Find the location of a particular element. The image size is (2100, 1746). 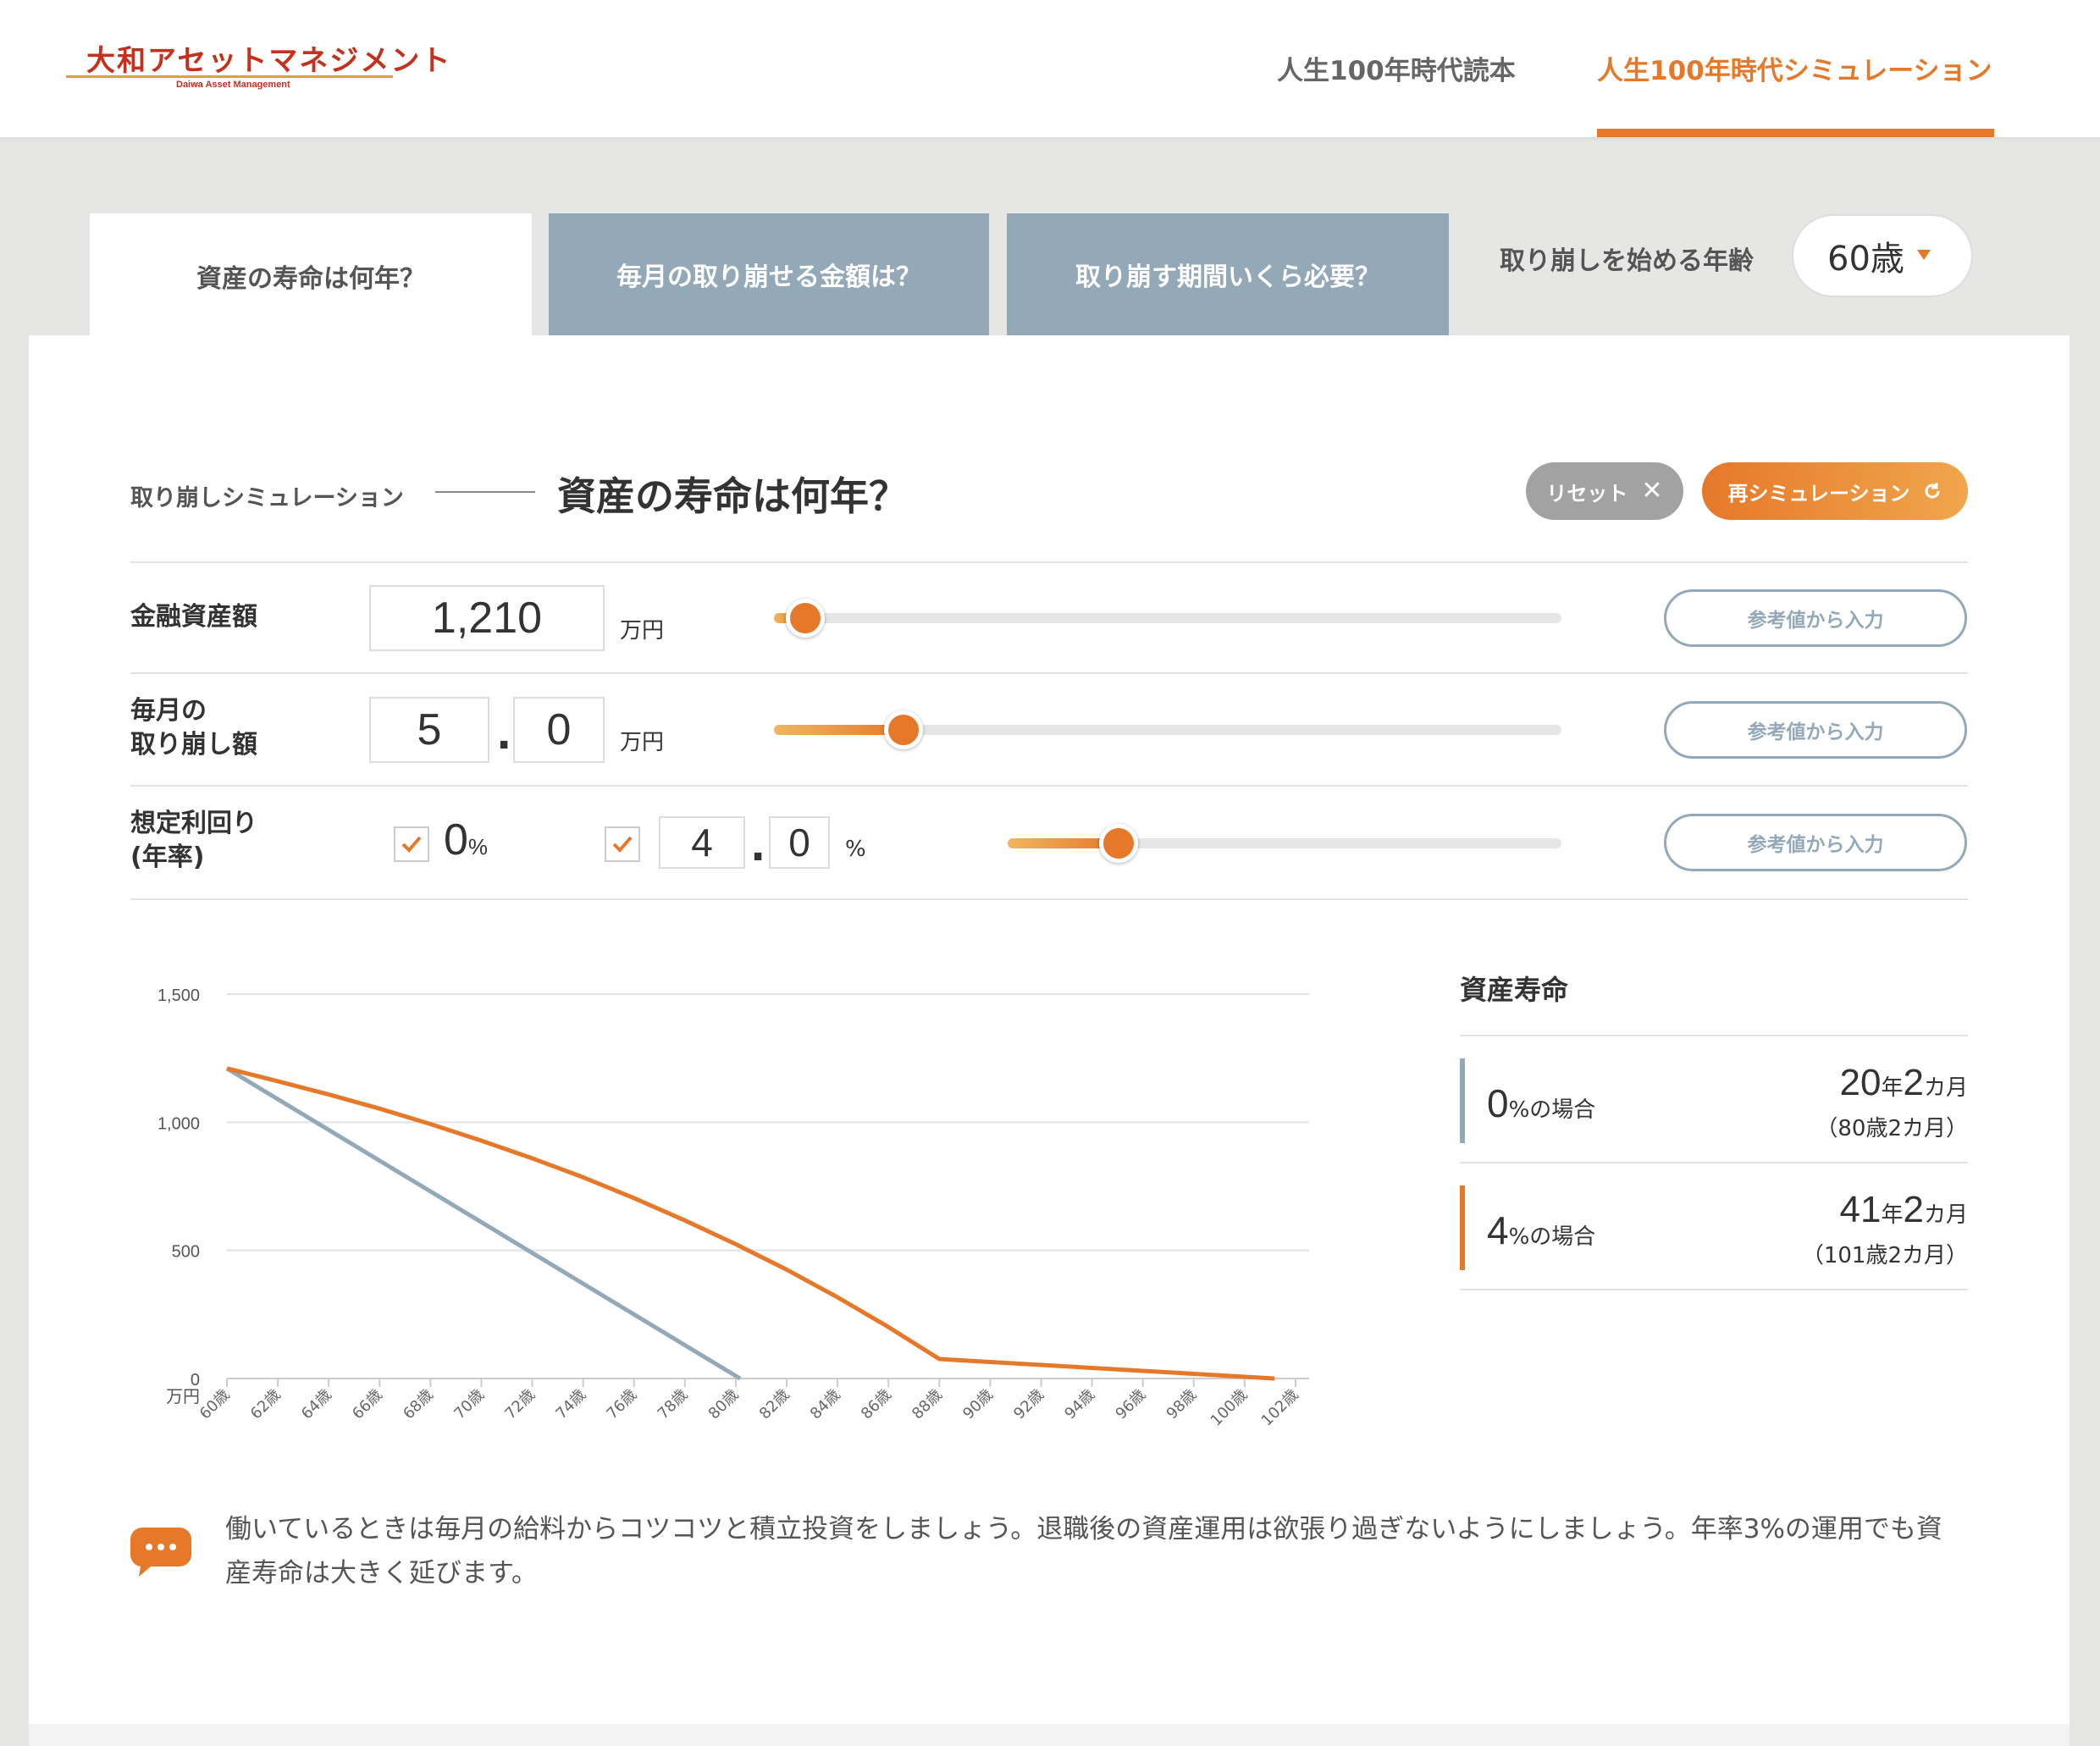

logo-main-text: 大和アセットマネジメント is located at coordinates (269, 61).